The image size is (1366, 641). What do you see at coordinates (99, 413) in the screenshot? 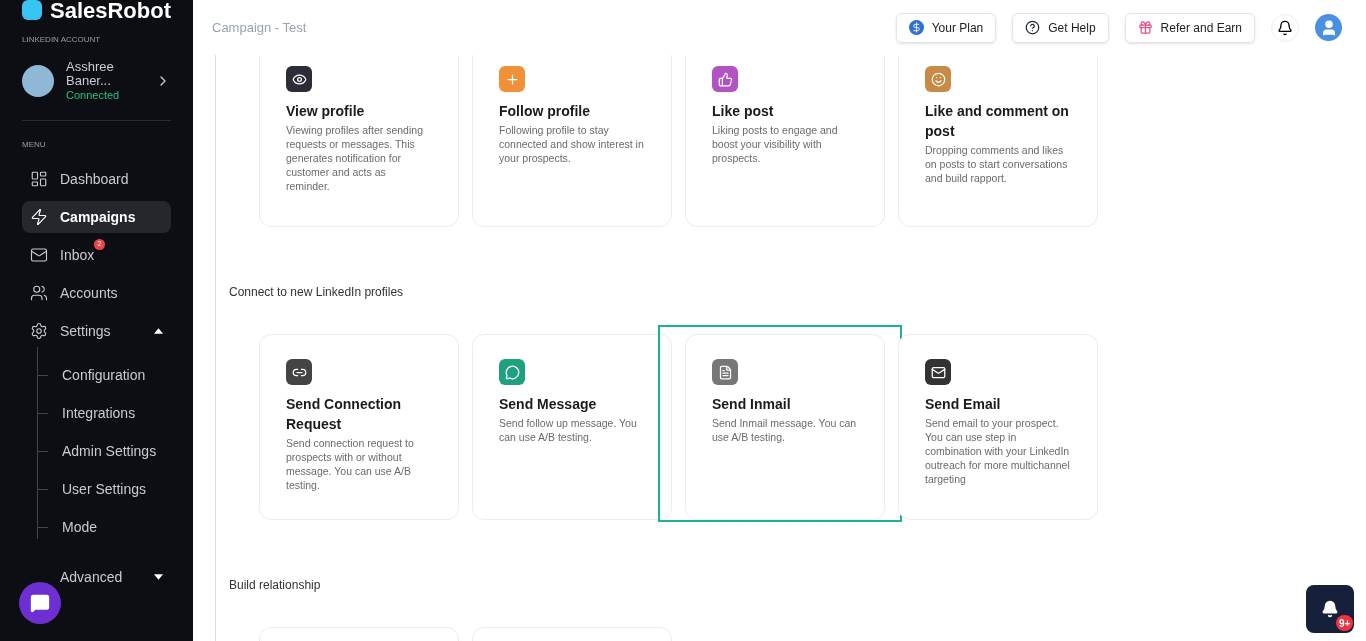
I see `submenu-item: Integrations` at bounding box center [99, 413].